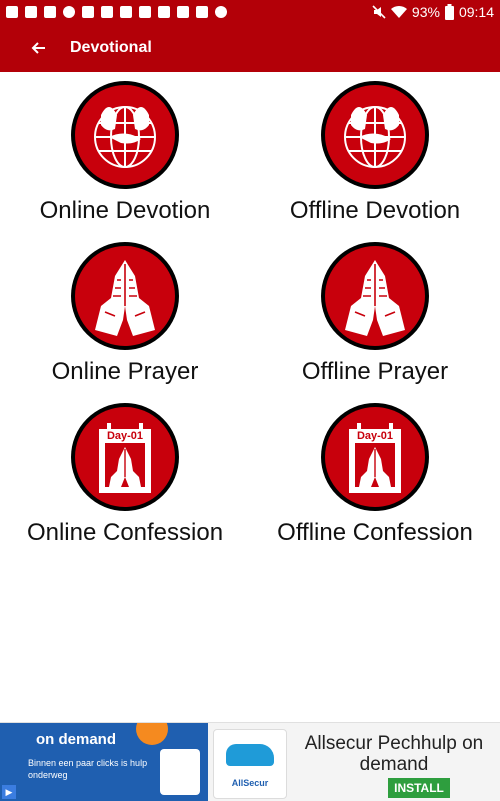 This screenshot has height=801, width=500. I want to click on wifi-icon, so click(398, 12).